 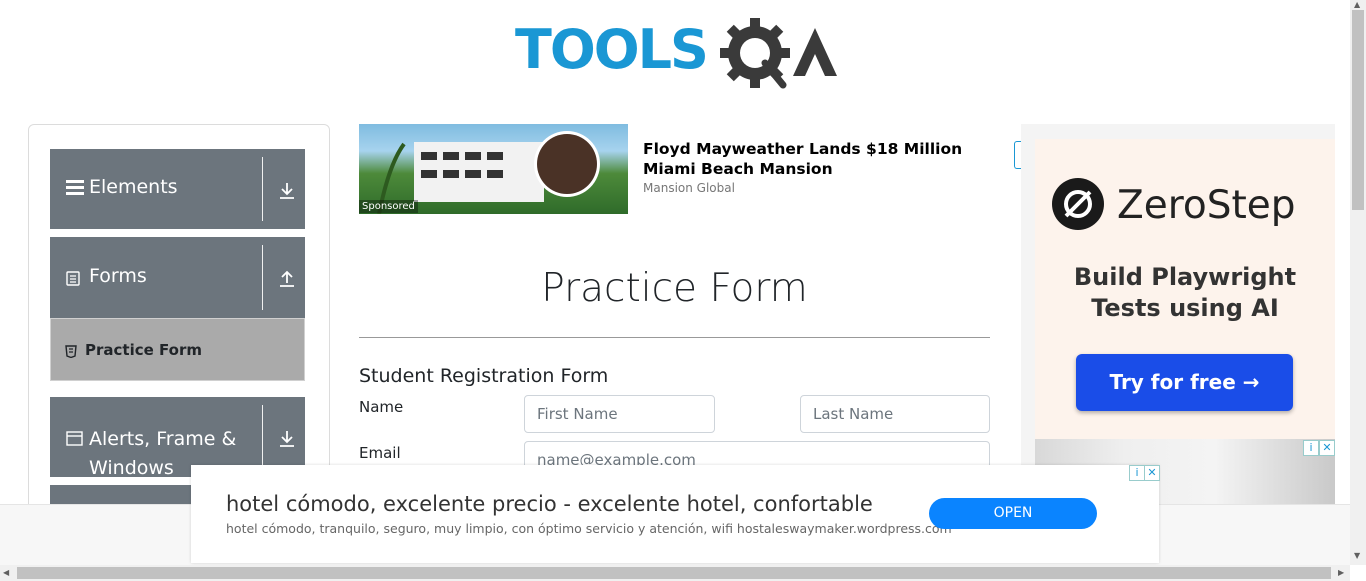 What do you see at coordinates (674, 337) in the screenshot?
I see `divider` at bounding box center [674, 337].